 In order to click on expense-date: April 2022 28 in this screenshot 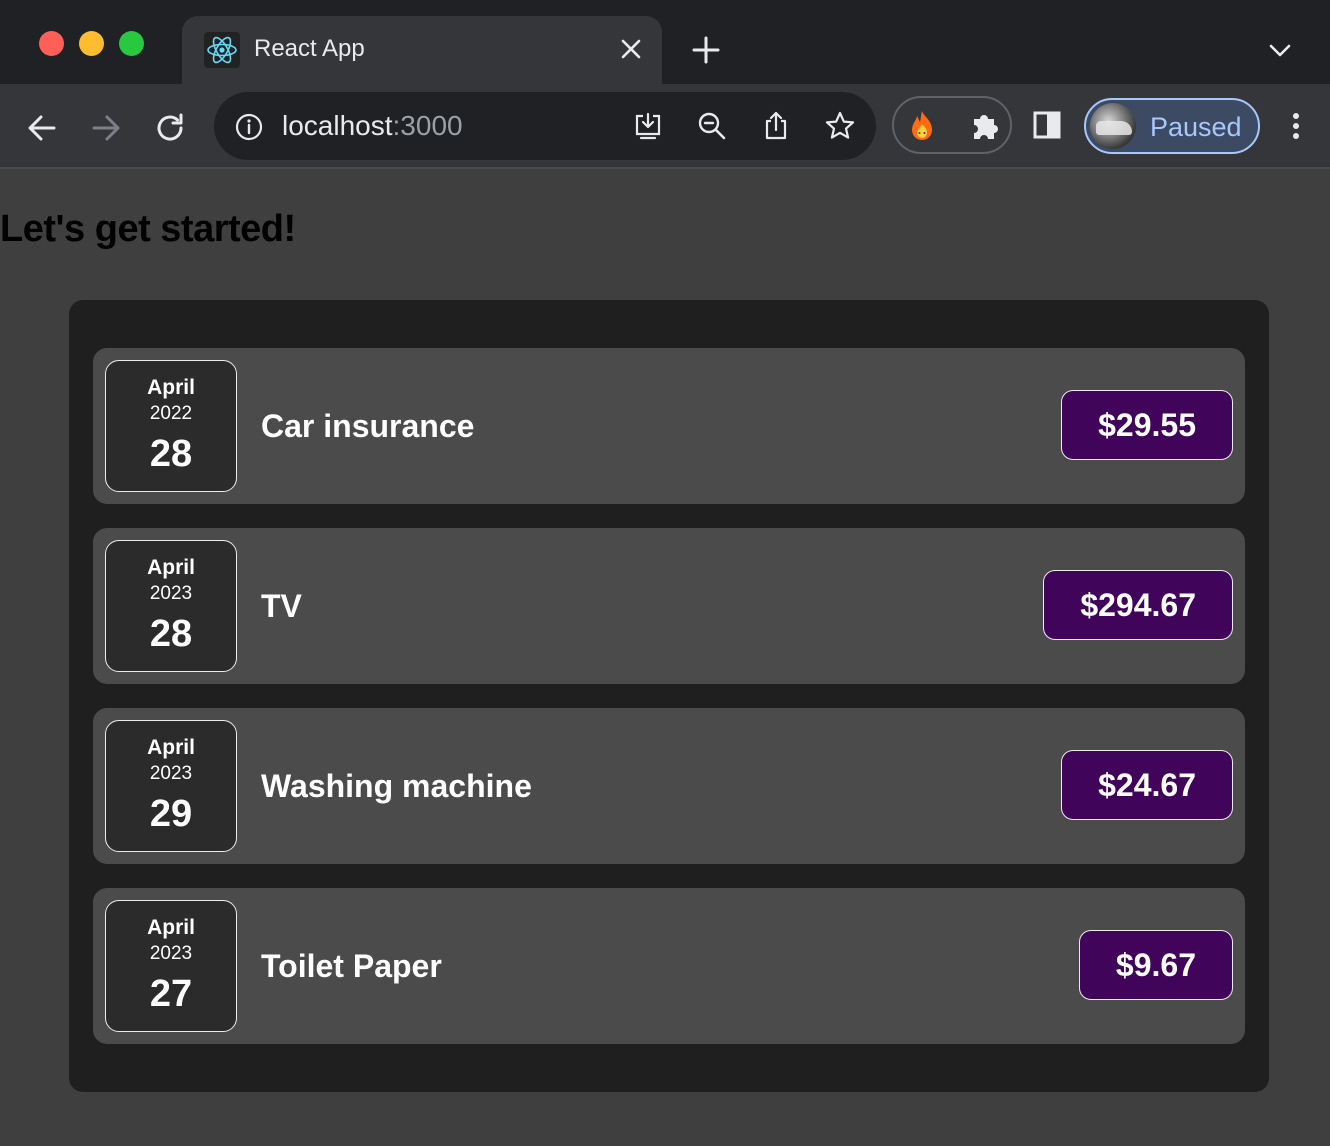, I will do `click(171, 426)`.